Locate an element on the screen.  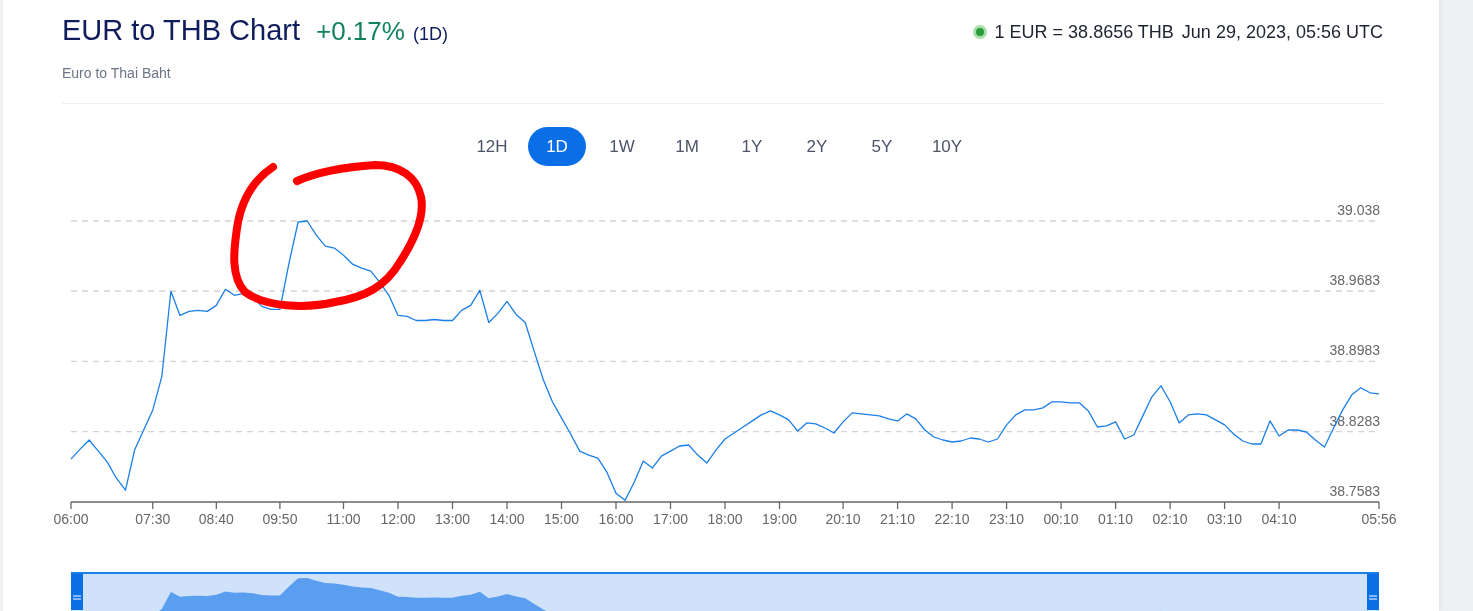
x-axis-label: 15:00 is located at coordinates (561, 519).